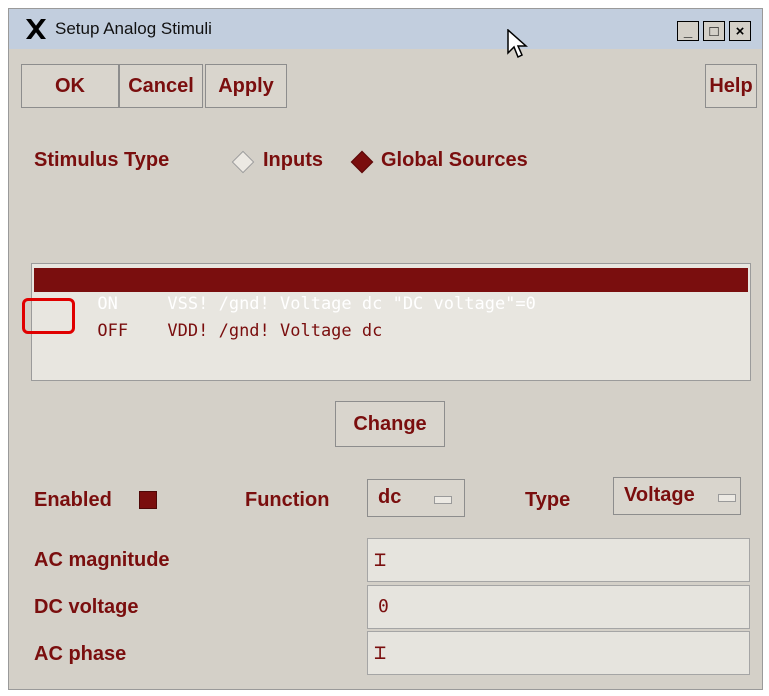 The width and height of the screenshot is (769, 696). What do you see at coordinates (390, 497) in the screenshot?
I see `function-value: dc` at bounding box center [390, 497].